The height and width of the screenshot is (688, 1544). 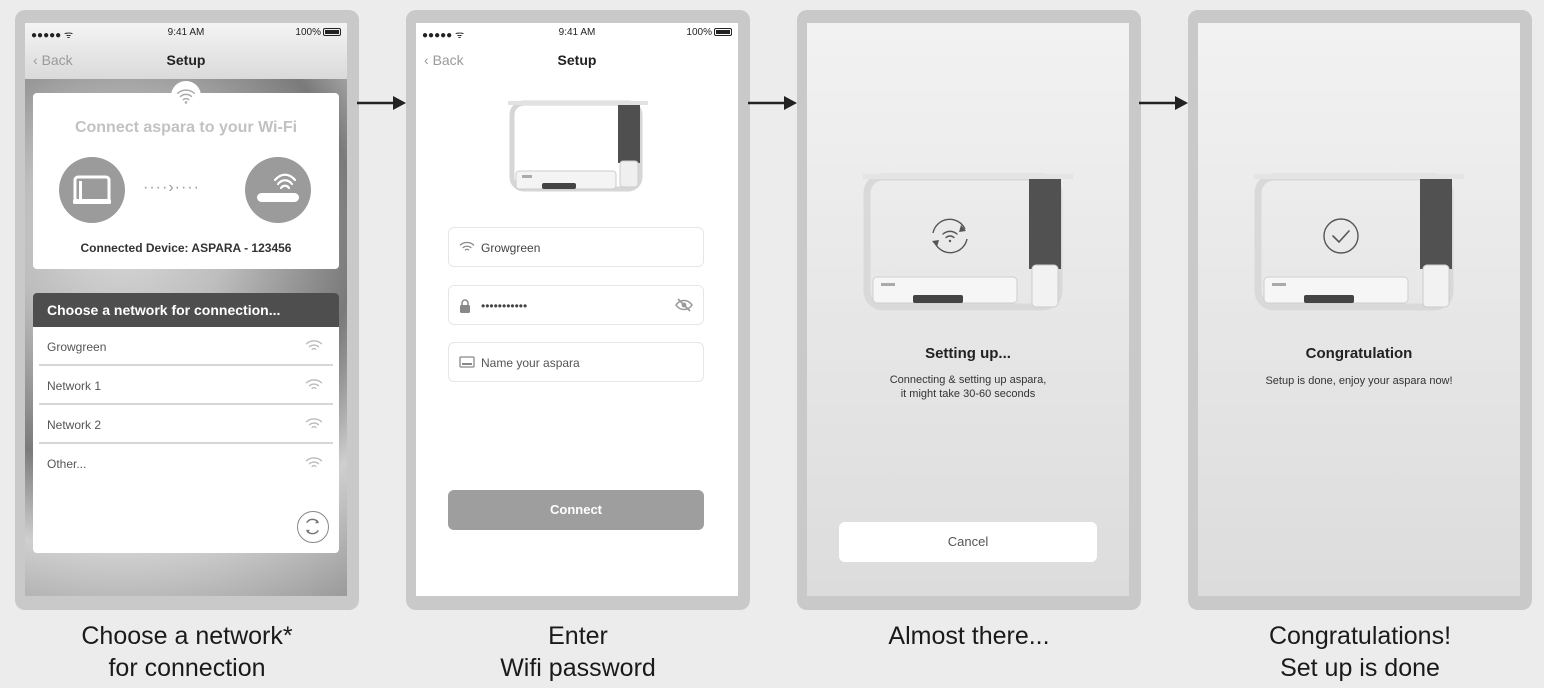 What do you see at coordinates (77, 347) in the screenshot?
I see `network-name: Growgreen` at bounding box center [77, 347].